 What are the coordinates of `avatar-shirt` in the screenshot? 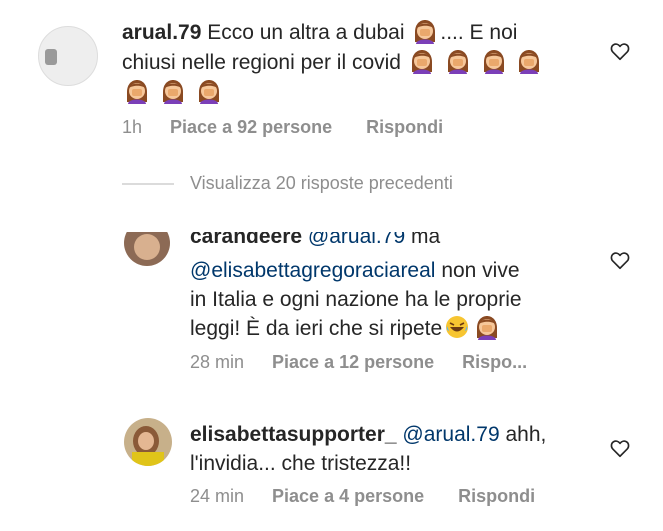 It's located at (148, 459).